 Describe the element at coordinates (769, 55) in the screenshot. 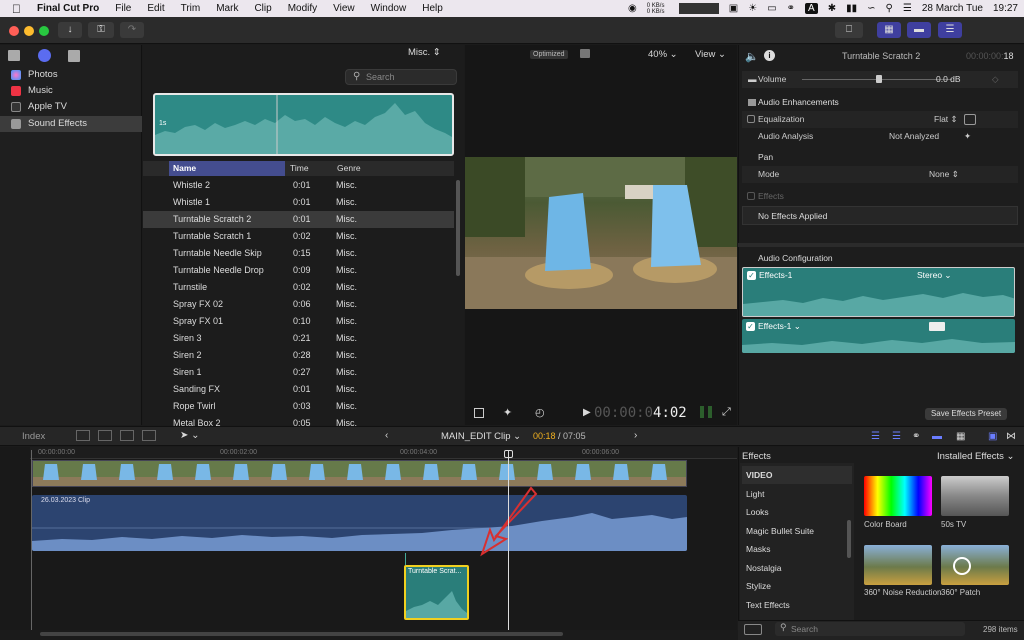

I see `info-inspector-tab-icon: i` at that location.